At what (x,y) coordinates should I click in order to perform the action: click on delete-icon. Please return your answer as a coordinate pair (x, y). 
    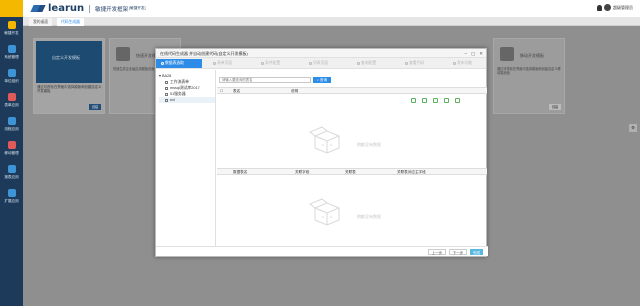
    Looking at the image, I should click on (413, 100).